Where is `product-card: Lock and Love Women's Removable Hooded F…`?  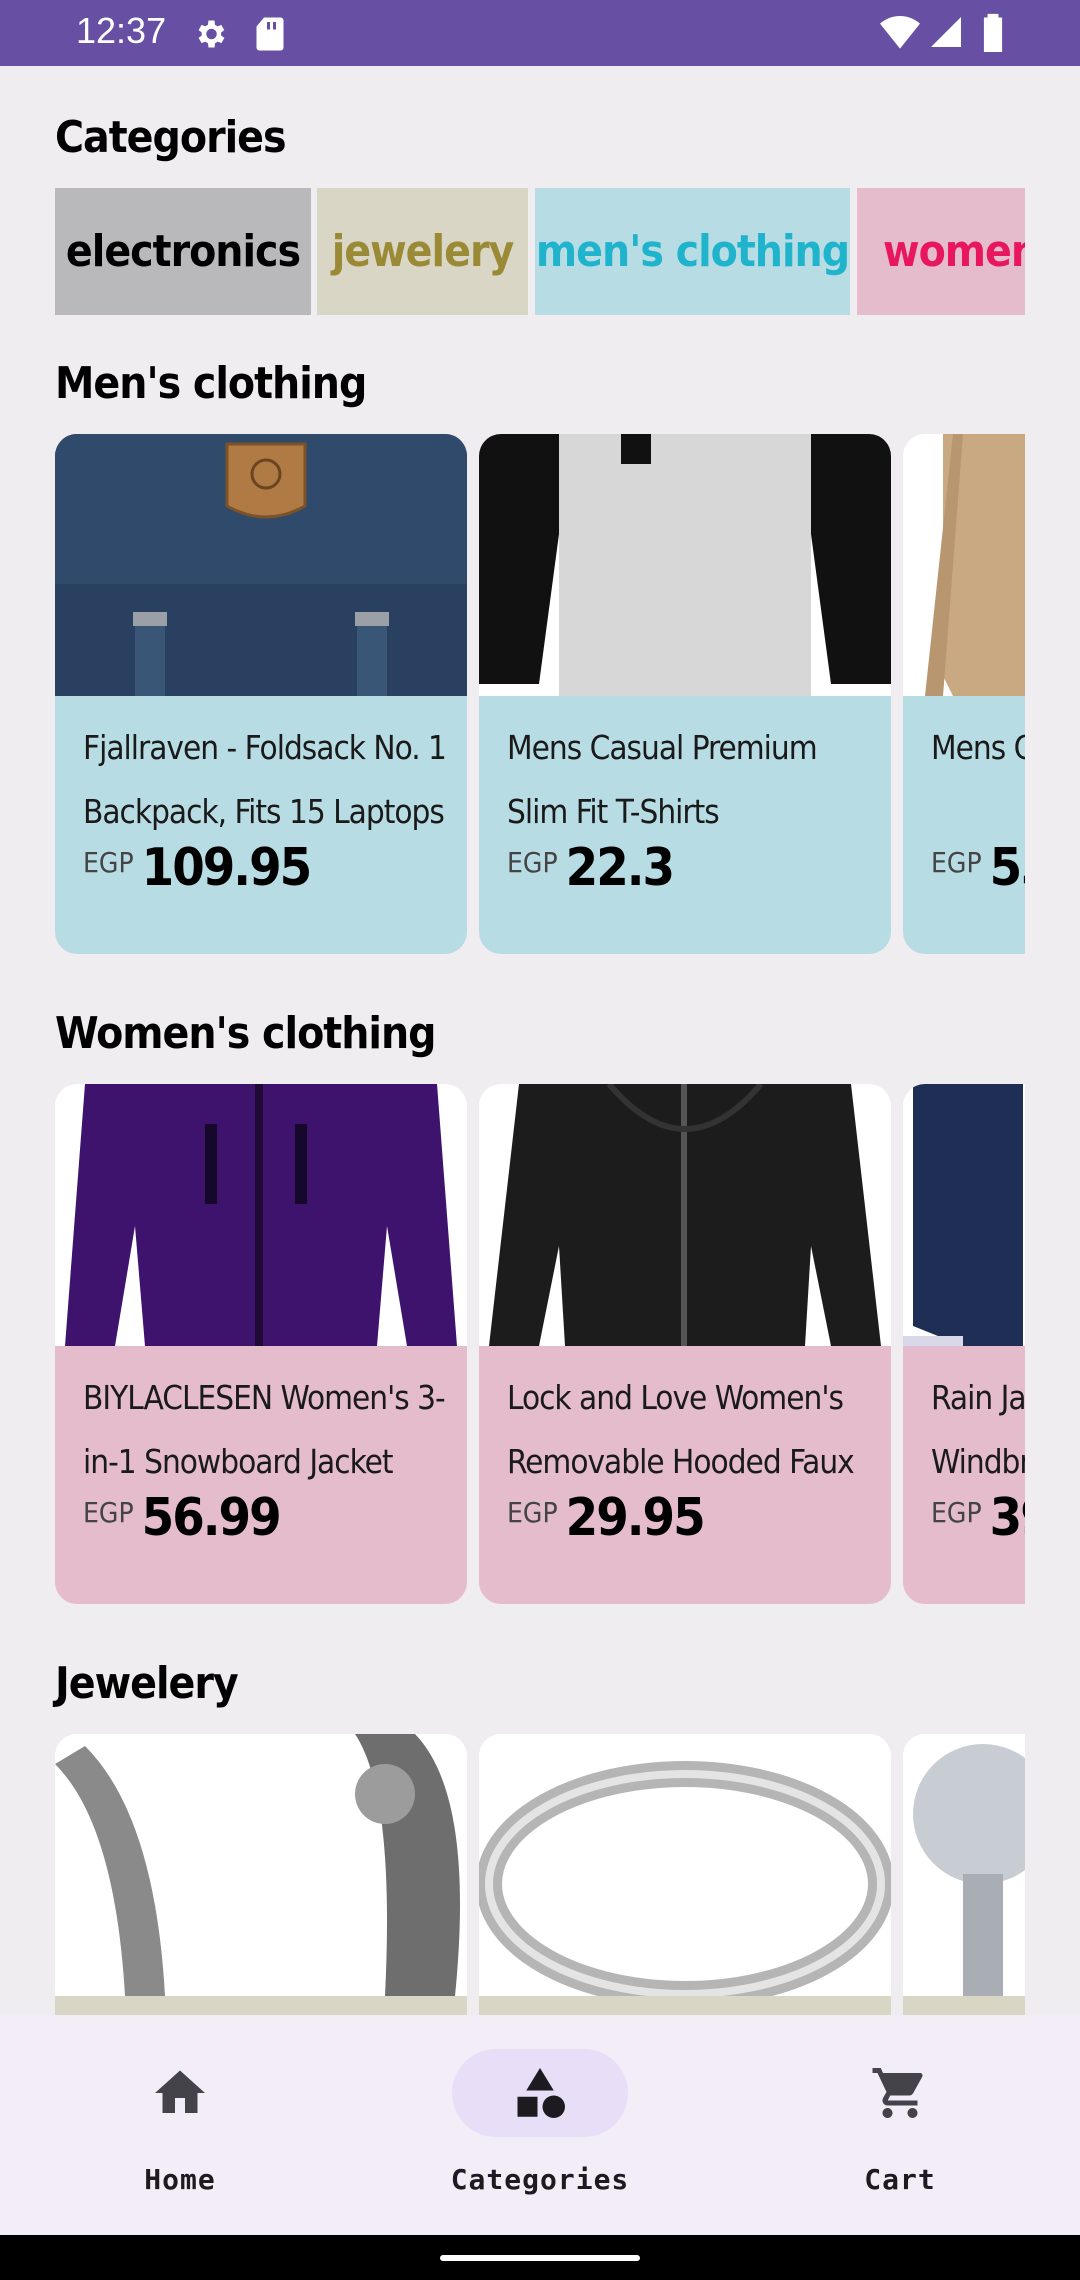
product-card: Lock and Love Women's Removable Hooded F… is located at coordinates (685, 1344).